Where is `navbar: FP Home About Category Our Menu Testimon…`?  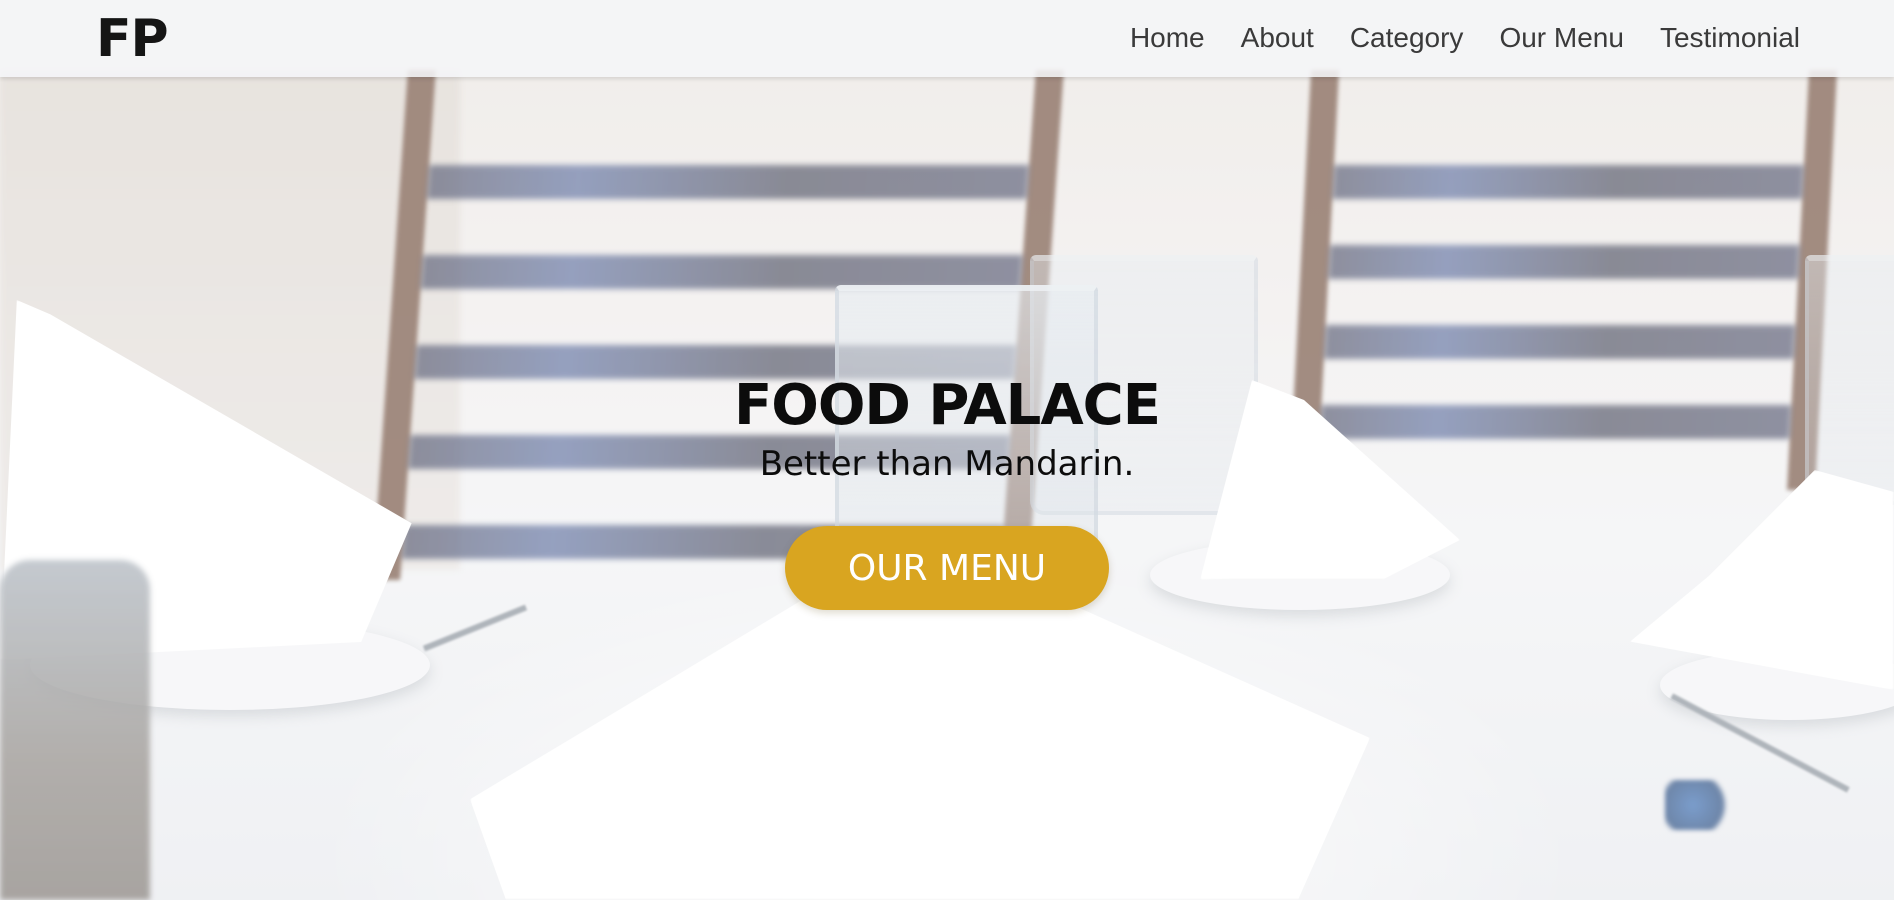 navbar: FP Home About Category Our Menu Testimon… is located at coordinates (947, 38).